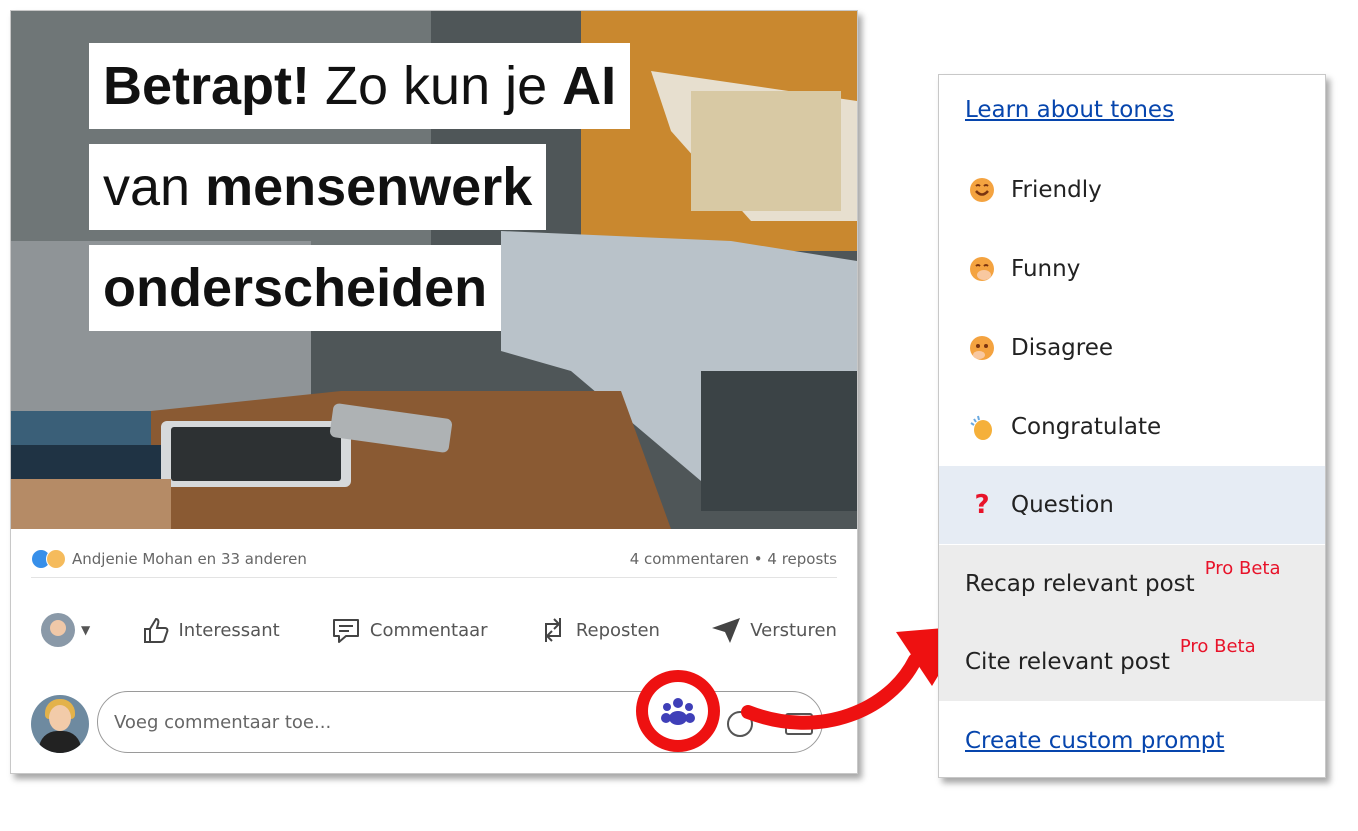 The image size is (1358, 831). I want to click on actor-avatar, so click(58, 630).